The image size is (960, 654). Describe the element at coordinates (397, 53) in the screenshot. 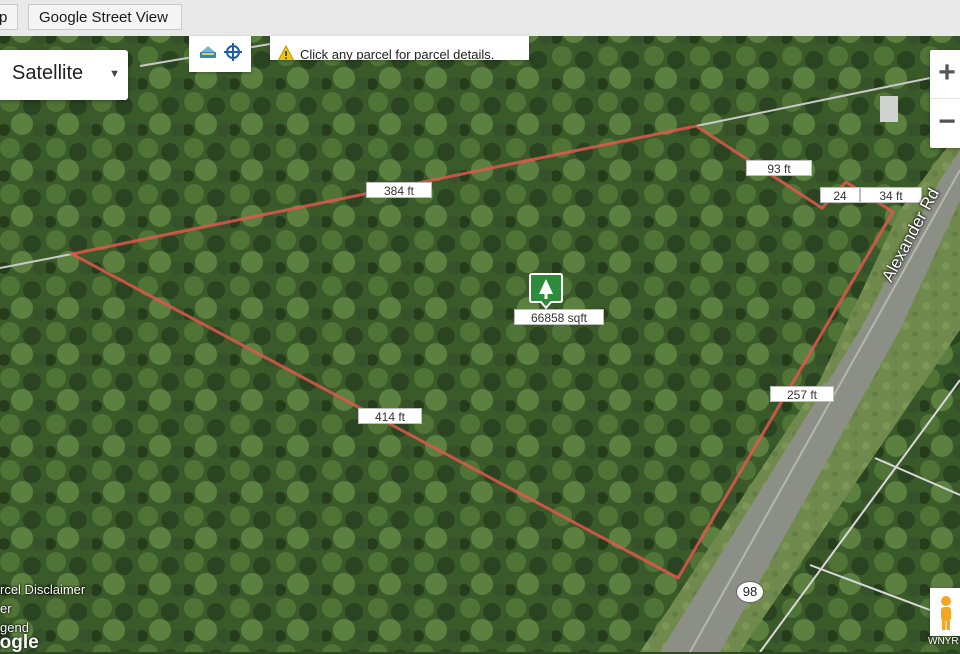

I see `notice-text: Click any parcel for parcel details.` at that location.